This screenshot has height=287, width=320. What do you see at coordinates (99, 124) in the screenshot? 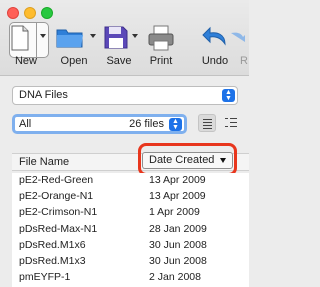
I see `filter-selector: All 26 files ▲ ▼` at bounding box center [99, 124].